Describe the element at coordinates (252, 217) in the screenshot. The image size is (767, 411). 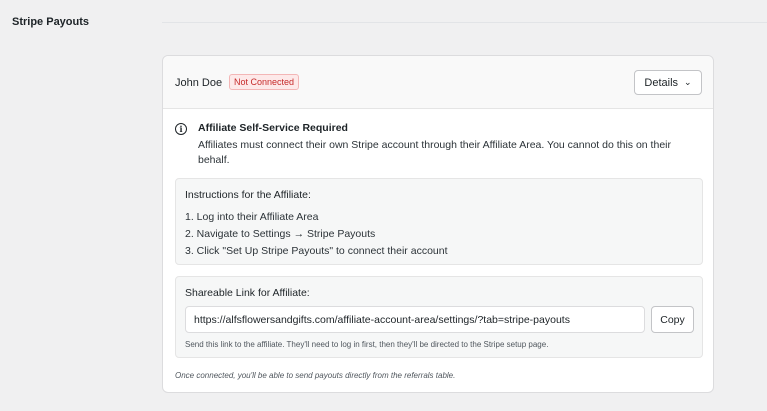
I see `list-item: 1. Log into their Affiliate Area` at that location.